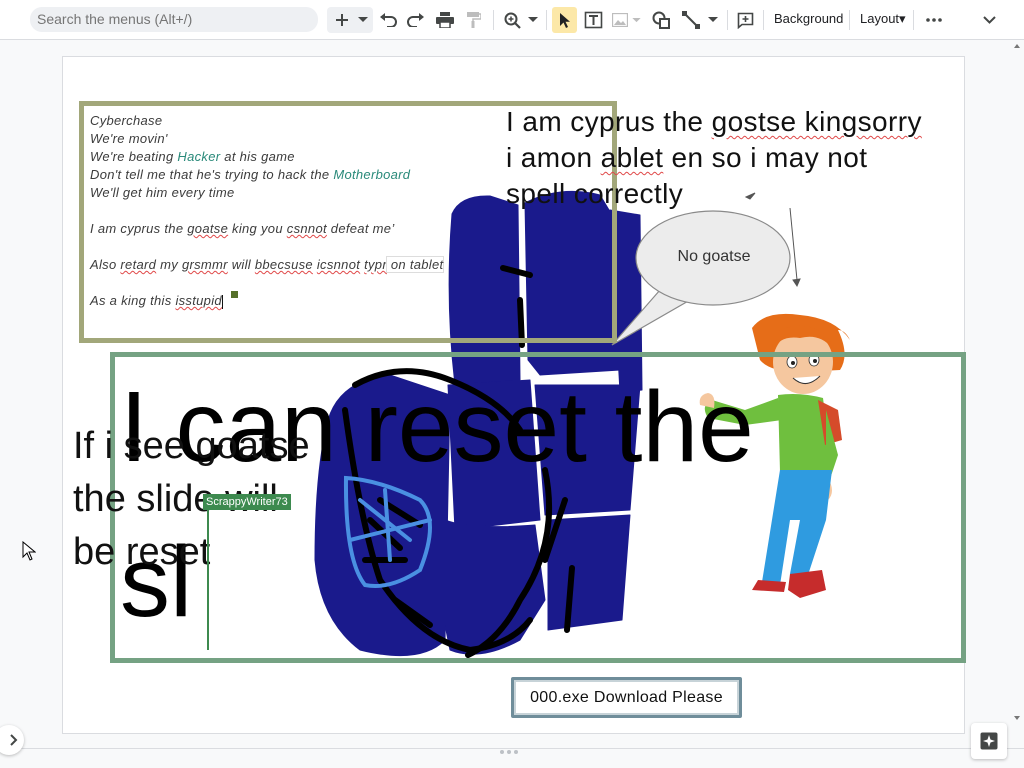  What do you see at coordinates (736, 194) in the screenshot?
I see `text-line: spell correctly` at bounding box center [736, 194].